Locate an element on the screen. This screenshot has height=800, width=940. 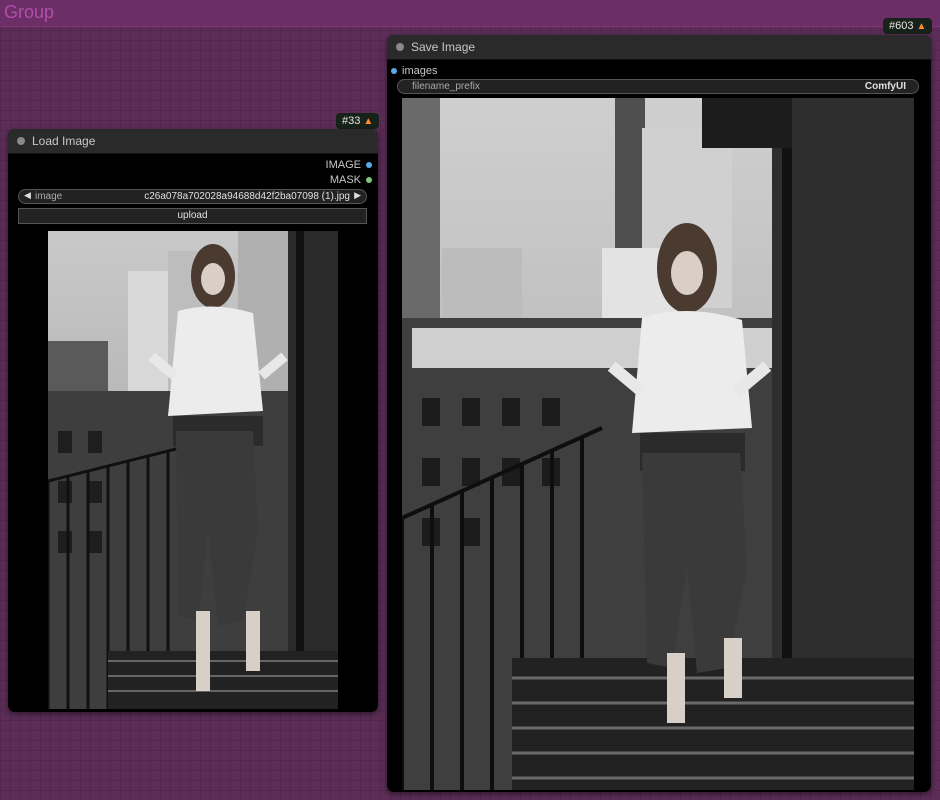
node-title-bar: Load Image is located at coordinates (193, 141).